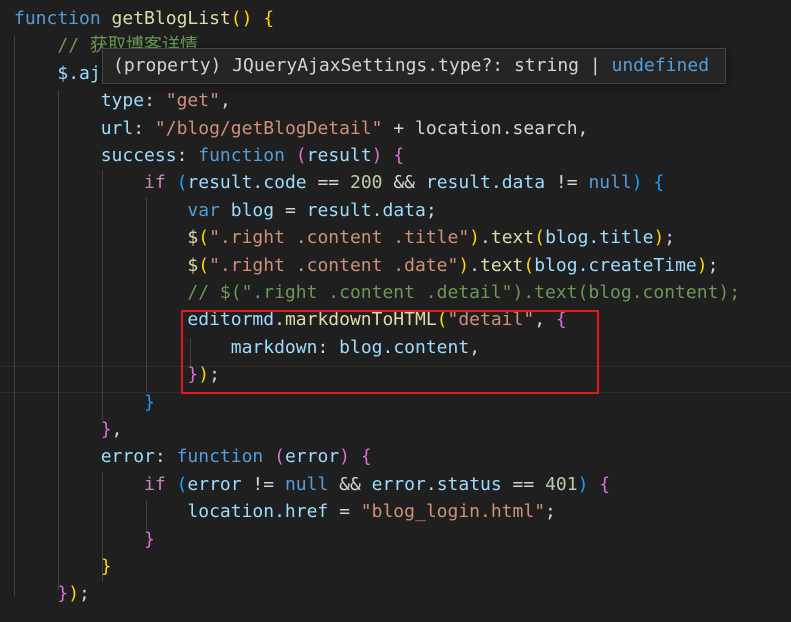 This screenshot has width=791, height=622. Describe the element at coordinates (485, 238) in the screenshot. I see `code-token: .` at that location.